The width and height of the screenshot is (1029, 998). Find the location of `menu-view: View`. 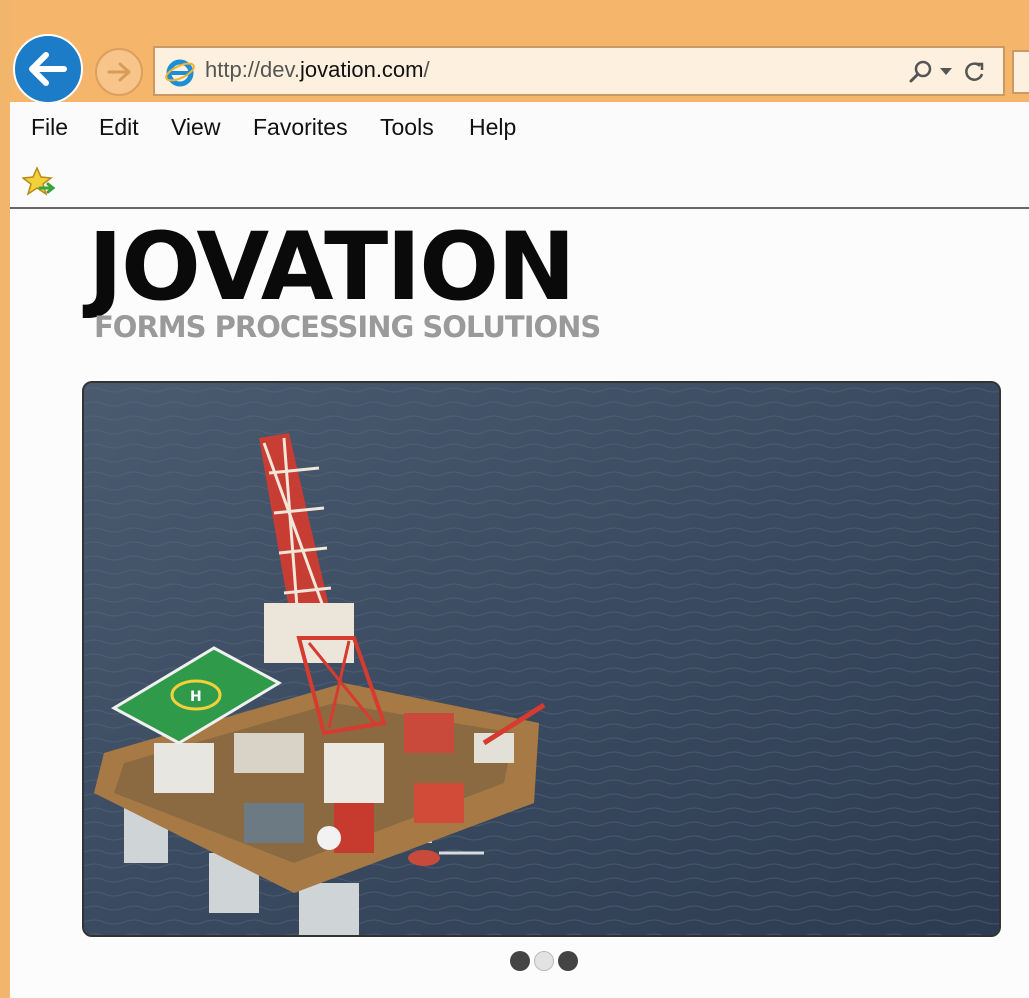

menu-view: View is located at coordinates (195, 127).